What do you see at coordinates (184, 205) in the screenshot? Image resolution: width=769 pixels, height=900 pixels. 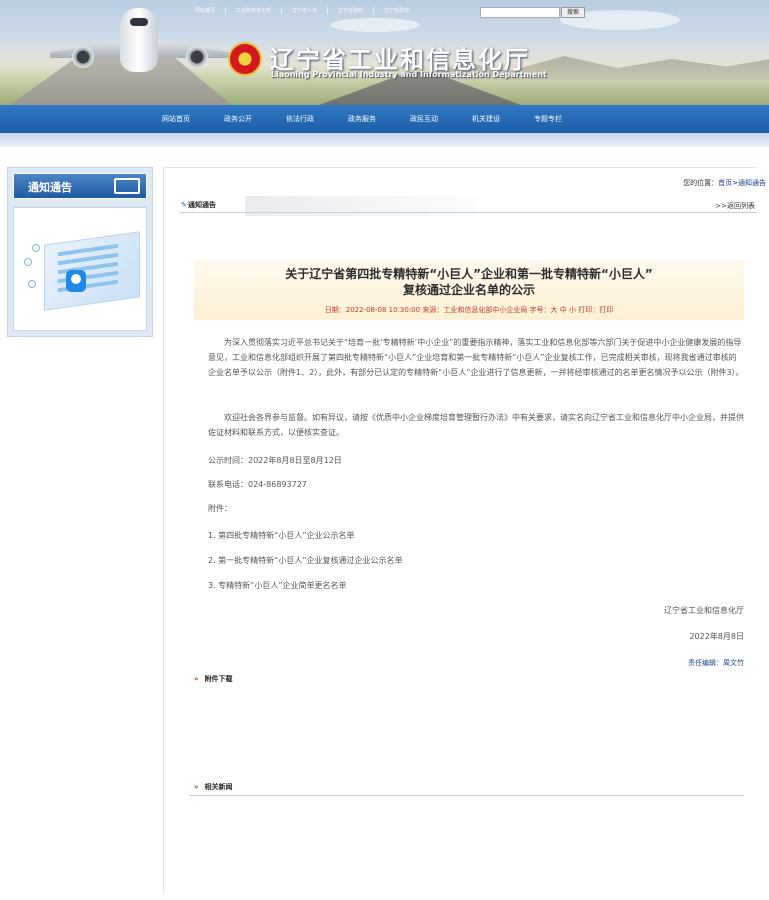 I see `pencil-icon: ✎` at bounding box center [184, 205].